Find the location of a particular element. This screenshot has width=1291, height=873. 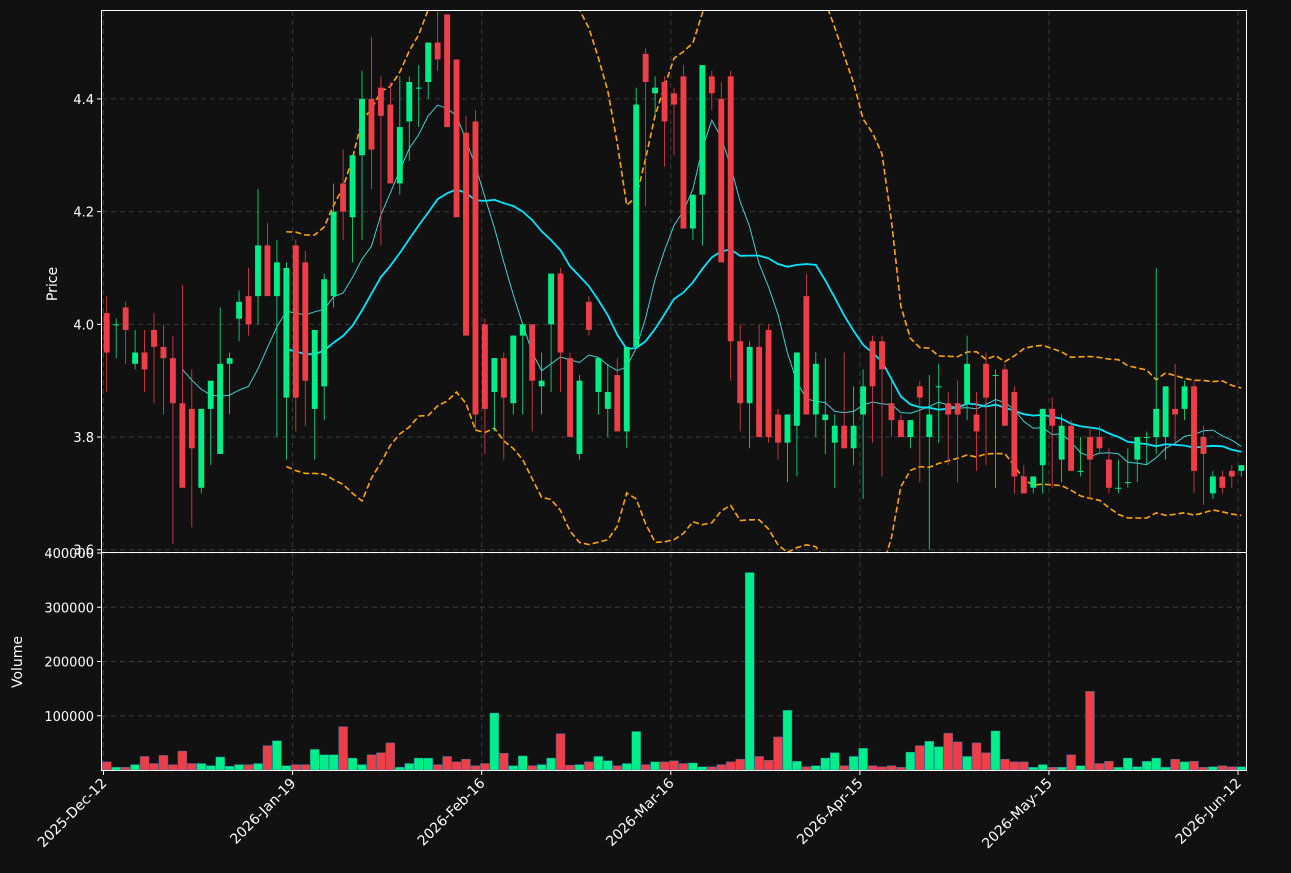

price-axis-label: Price is located at coordinates (53, 284).